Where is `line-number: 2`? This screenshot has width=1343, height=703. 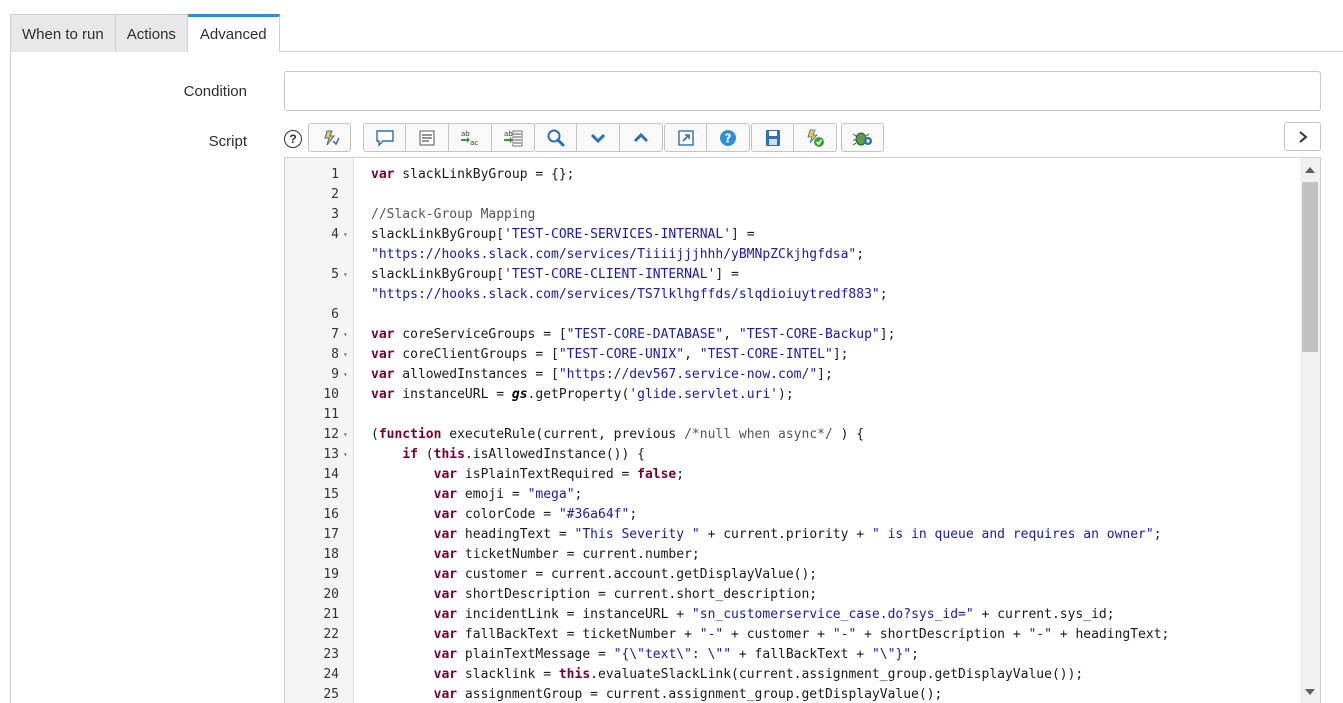 line-number: 2 is located at coordinates (335, 194).